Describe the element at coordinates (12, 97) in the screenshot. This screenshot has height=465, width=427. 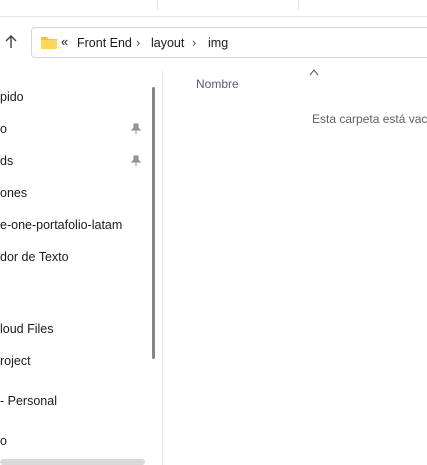
I see `sidebar-item: pido` at that location.